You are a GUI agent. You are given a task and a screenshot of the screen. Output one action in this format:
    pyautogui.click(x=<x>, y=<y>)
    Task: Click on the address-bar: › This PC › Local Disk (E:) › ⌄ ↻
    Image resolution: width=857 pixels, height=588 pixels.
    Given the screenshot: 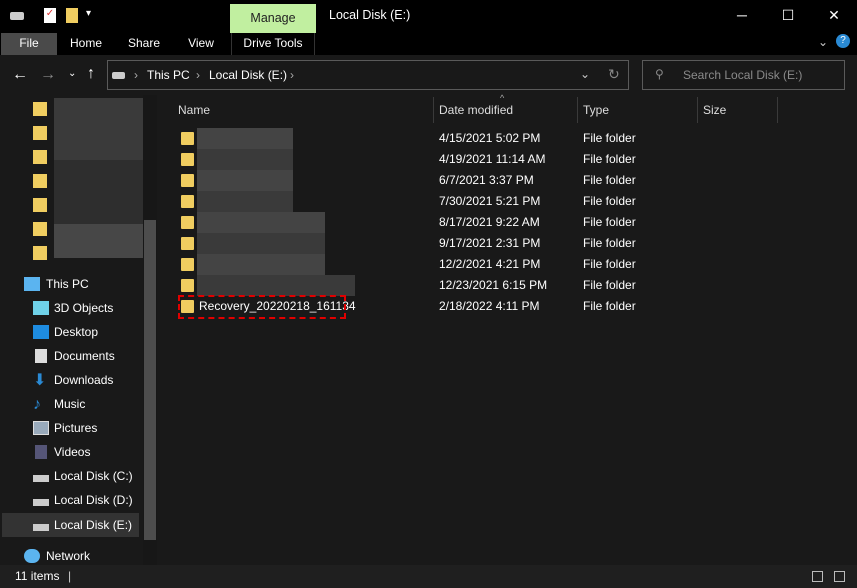 What is the action you would take?
    pyautogui.click(x=368, y=75)
    